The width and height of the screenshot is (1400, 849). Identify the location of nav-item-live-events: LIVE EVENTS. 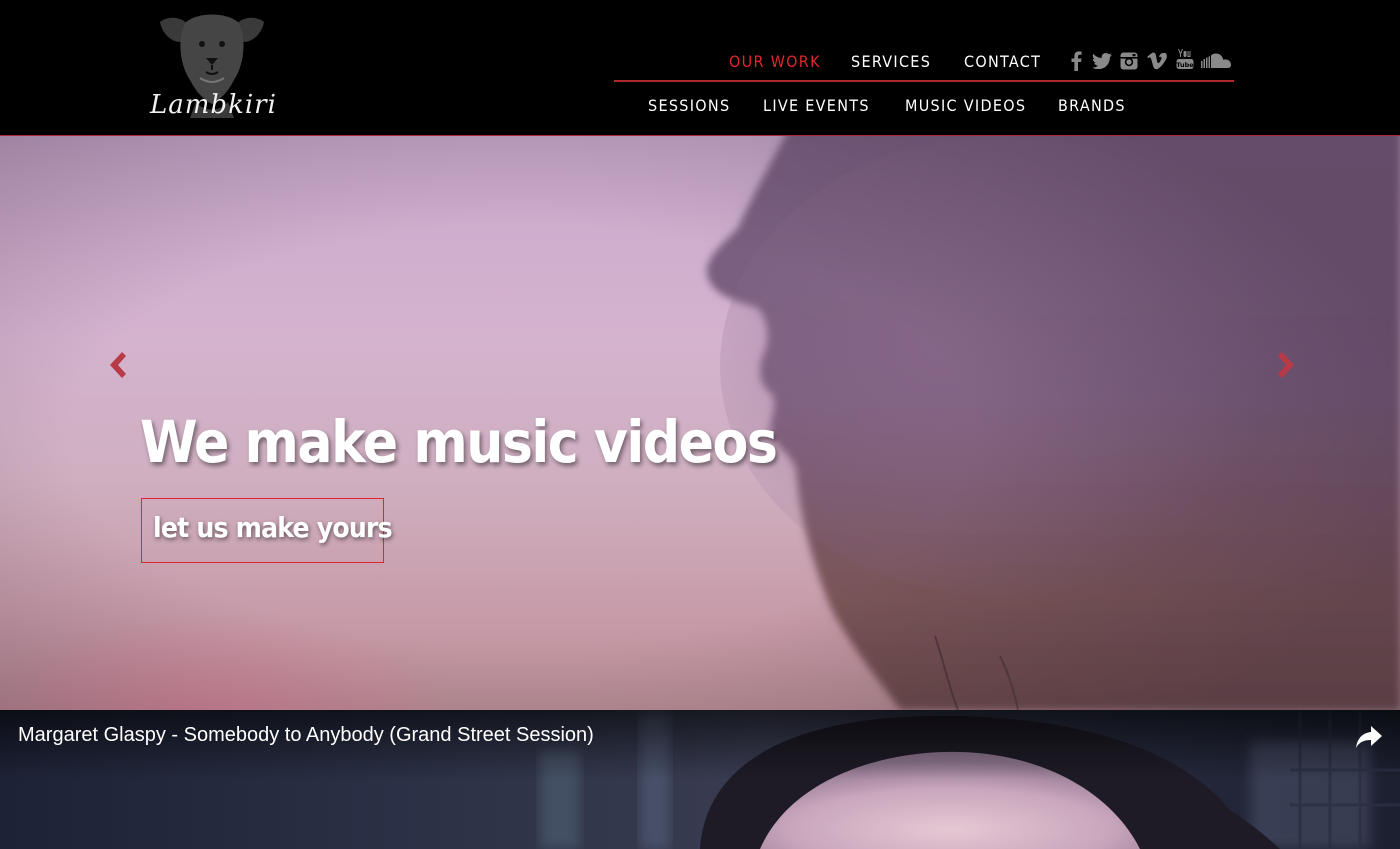
(816, 105).